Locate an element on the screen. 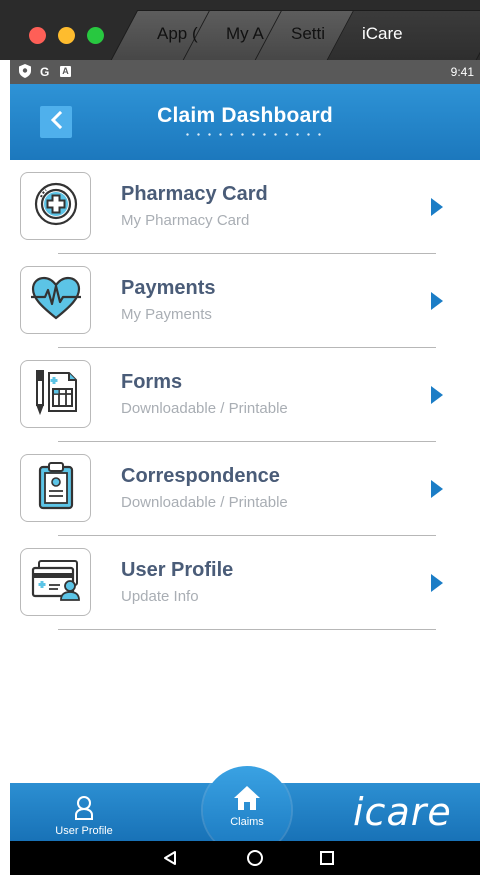 This screenshot has width=480, height=875. menu-item-title: User Profile is located at coordinates (177, 570).